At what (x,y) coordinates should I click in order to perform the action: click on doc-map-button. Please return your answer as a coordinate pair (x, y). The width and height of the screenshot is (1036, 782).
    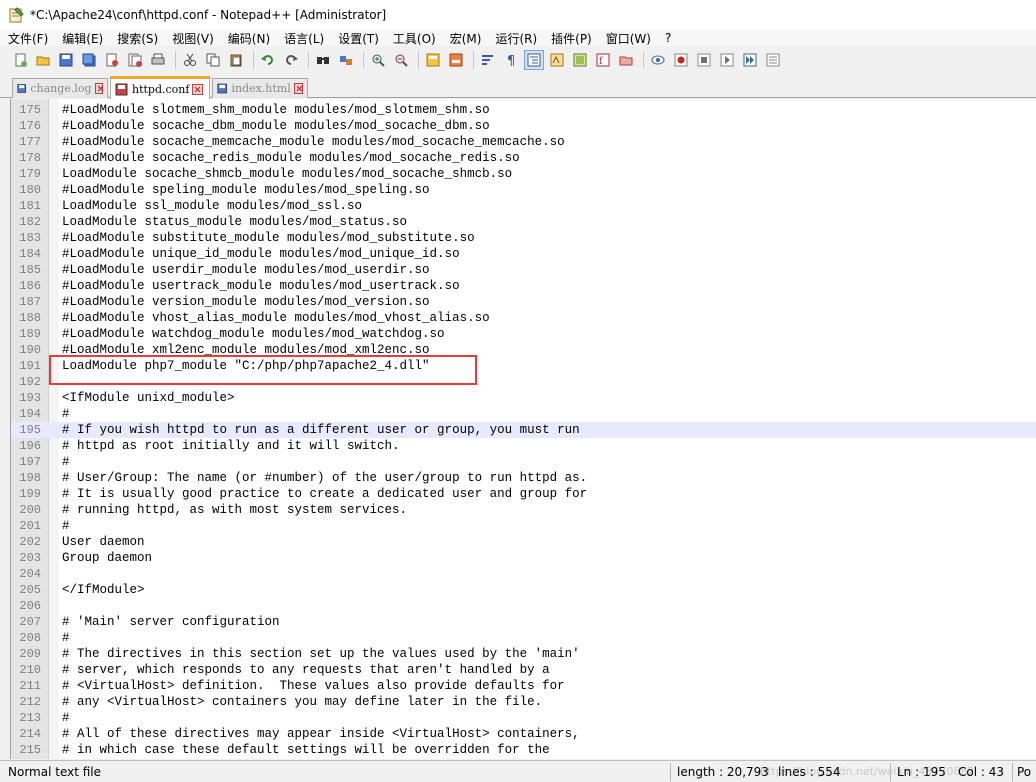
    Looking at the image, I should click on (580, 60).